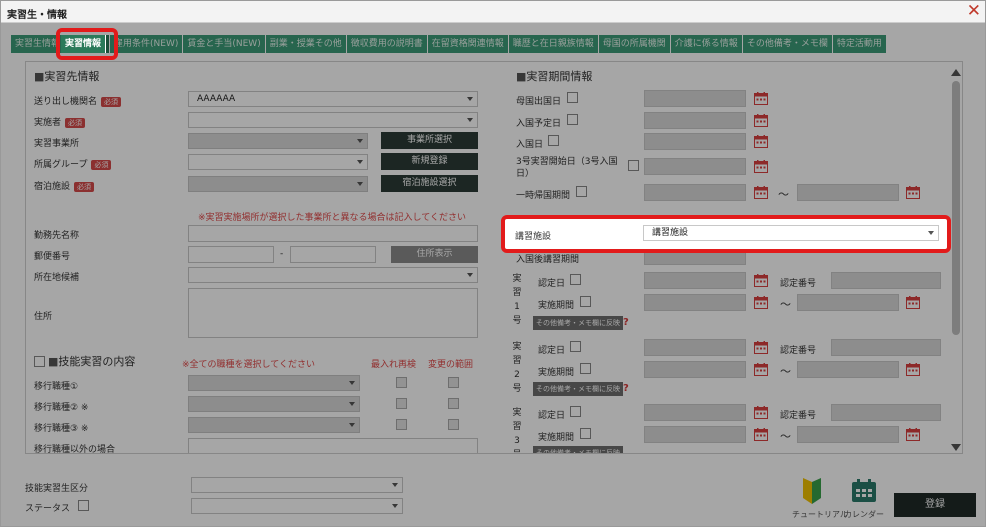 Image resolution: width=986 pixels, height=527 pixels. I want to click on job3-select, so click(274, 425).